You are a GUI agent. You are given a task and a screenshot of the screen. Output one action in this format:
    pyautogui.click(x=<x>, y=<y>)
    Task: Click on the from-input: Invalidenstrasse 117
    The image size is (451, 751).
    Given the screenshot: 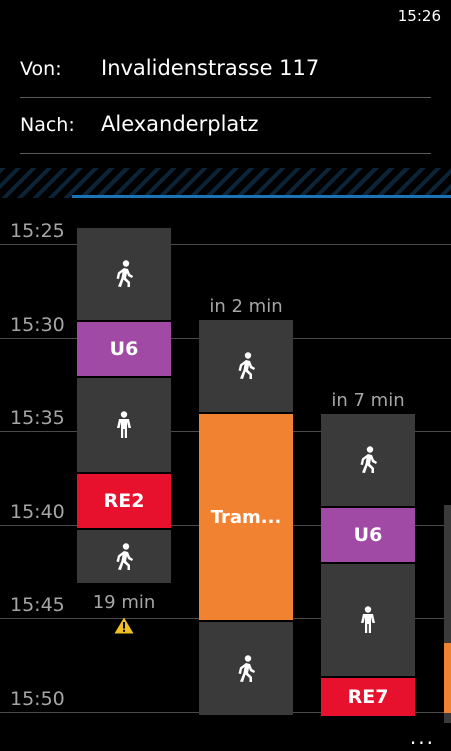 What is the action you would take?
    pyautogui.click(x=210, y=68)
    